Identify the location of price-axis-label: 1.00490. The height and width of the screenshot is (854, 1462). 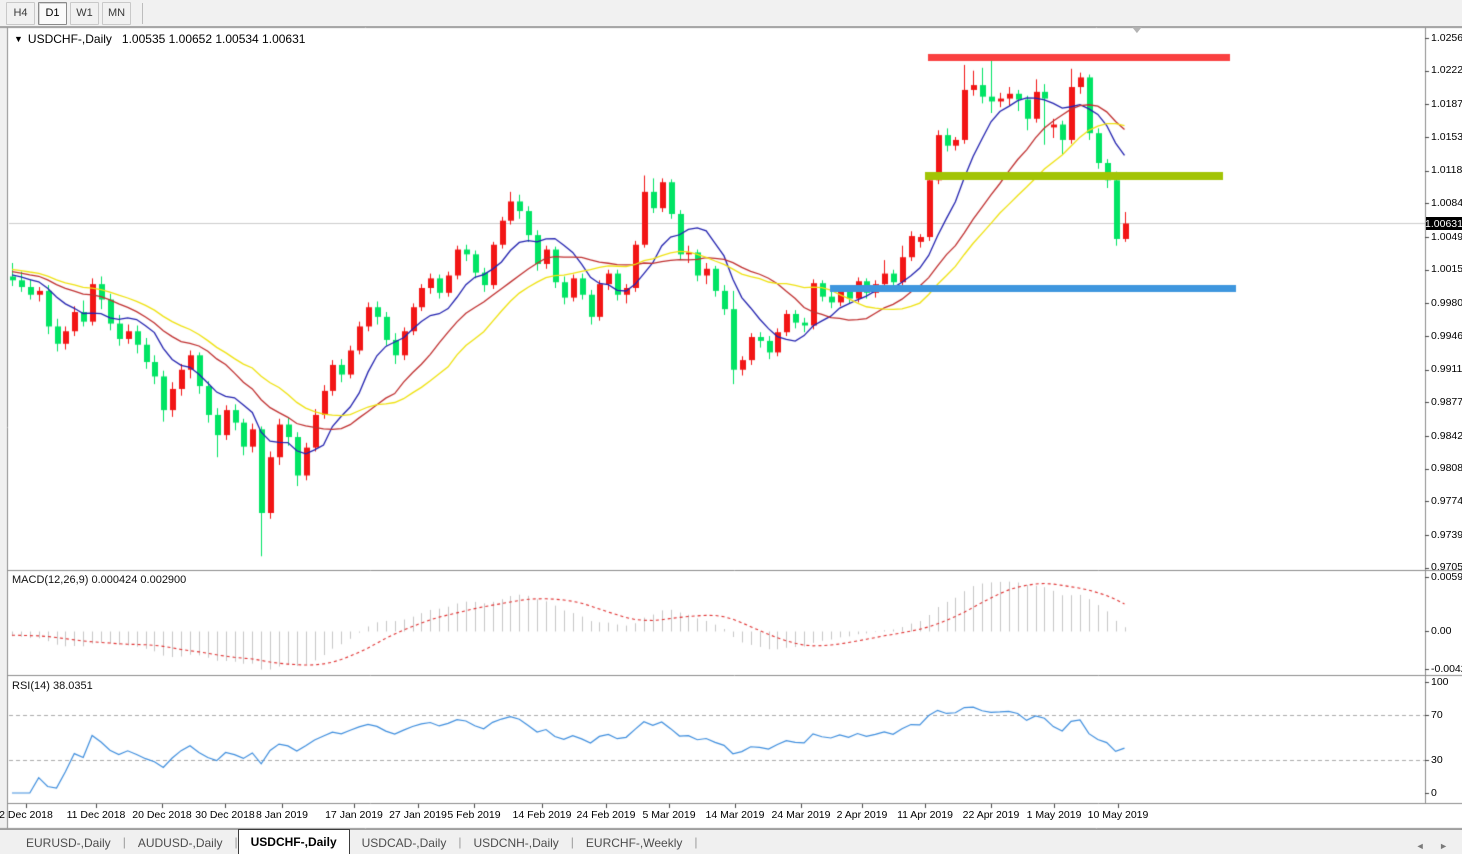
(1446, 237).